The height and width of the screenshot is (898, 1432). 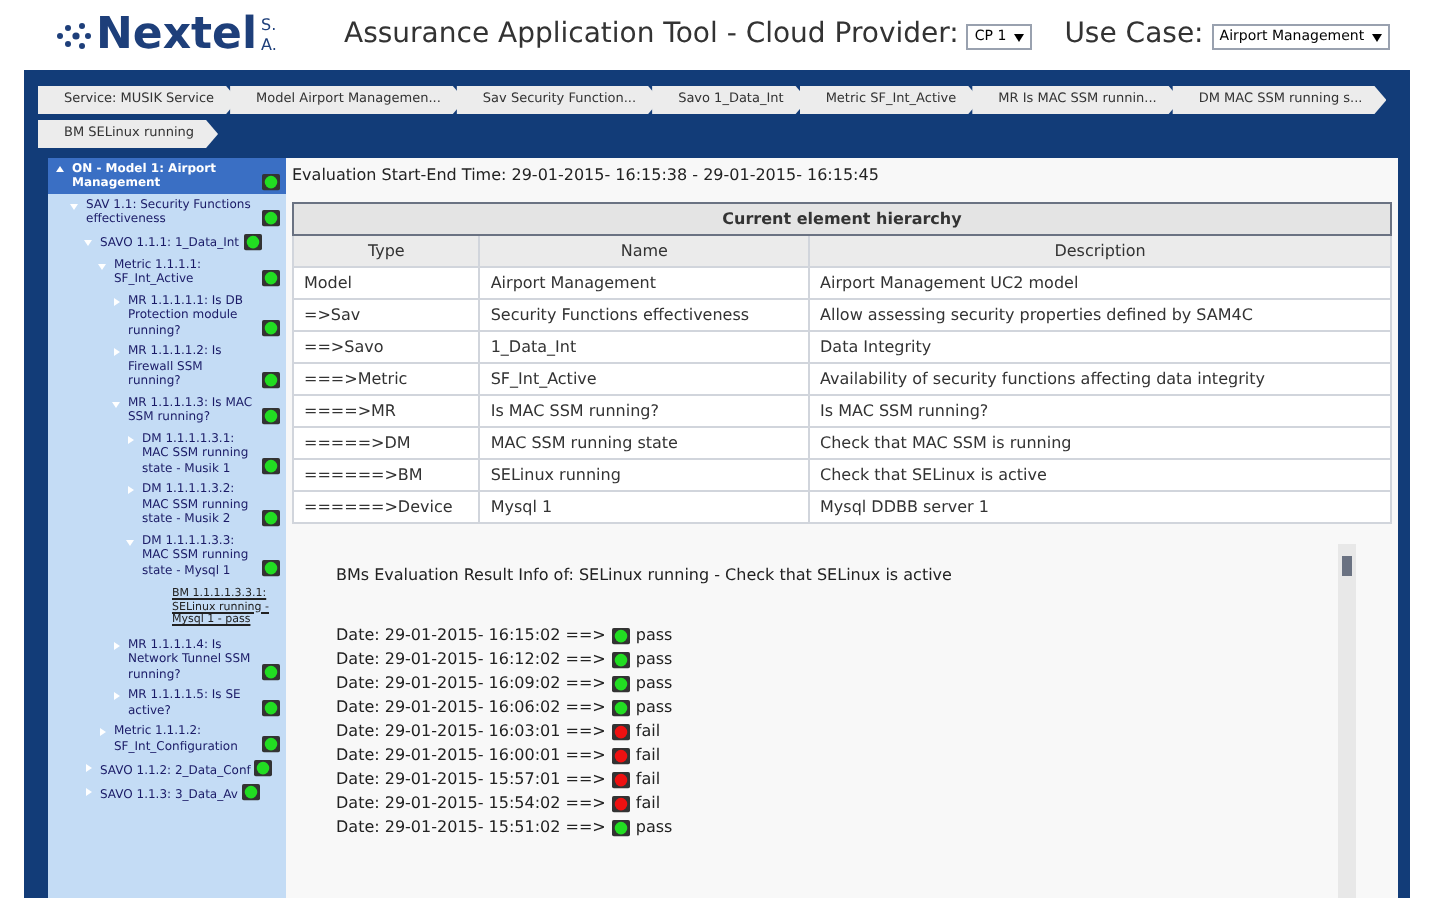 I want to click on table-cell: Check that SELinux is active, so click(x=1100, y=475).